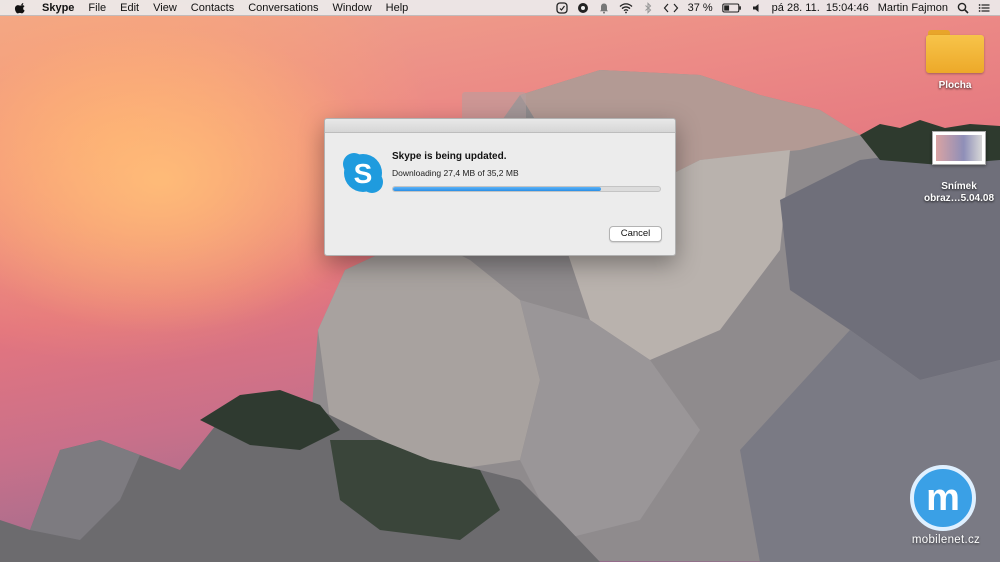 This screenshot has height=562, width=1000. I want to click on spotlight-search-icon, so click(963, 8).